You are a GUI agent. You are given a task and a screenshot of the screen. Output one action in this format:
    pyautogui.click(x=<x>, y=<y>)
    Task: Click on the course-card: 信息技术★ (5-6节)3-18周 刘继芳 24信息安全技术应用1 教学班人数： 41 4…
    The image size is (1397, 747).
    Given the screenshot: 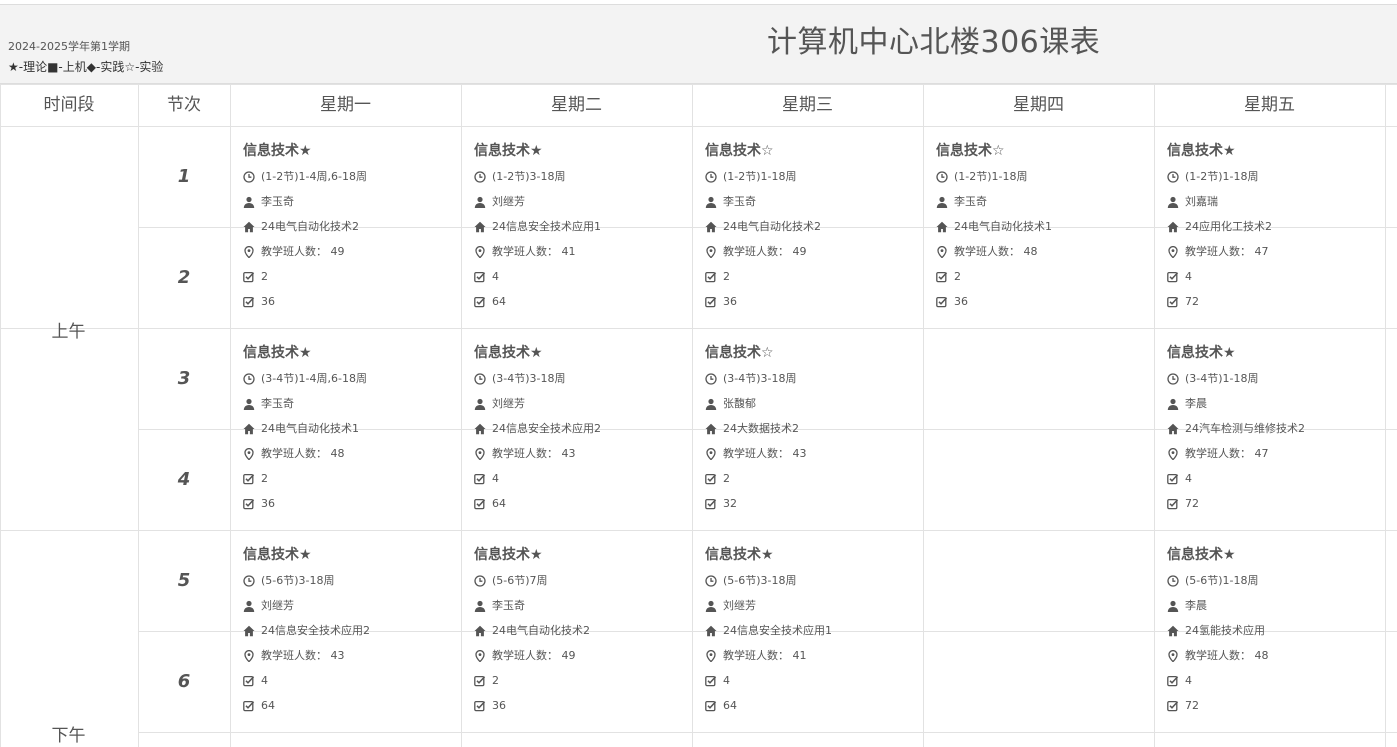 What is the action you would take?
    pyautogui.click(x=812, y=630)
    